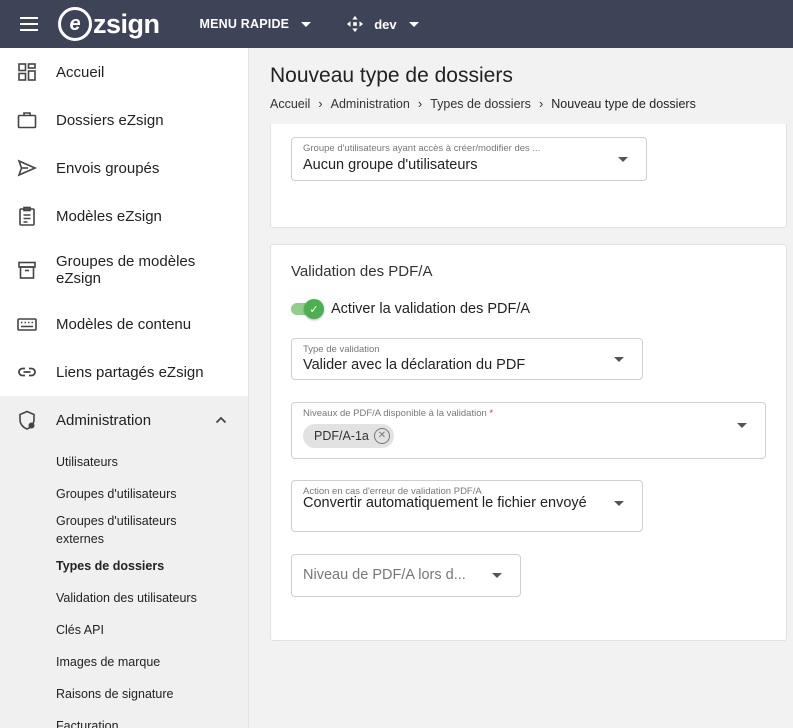  What do you see at coordinates (390, 165) in the screenshot?
I see `field-value: Aucun groupe d'utilisateurs` at bounding box center [390, 165].